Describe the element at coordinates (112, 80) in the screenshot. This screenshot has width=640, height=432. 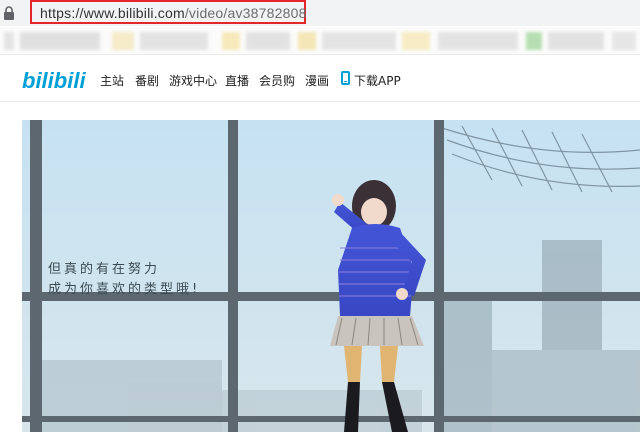
I see `nav-item-main: 主站` at that location.